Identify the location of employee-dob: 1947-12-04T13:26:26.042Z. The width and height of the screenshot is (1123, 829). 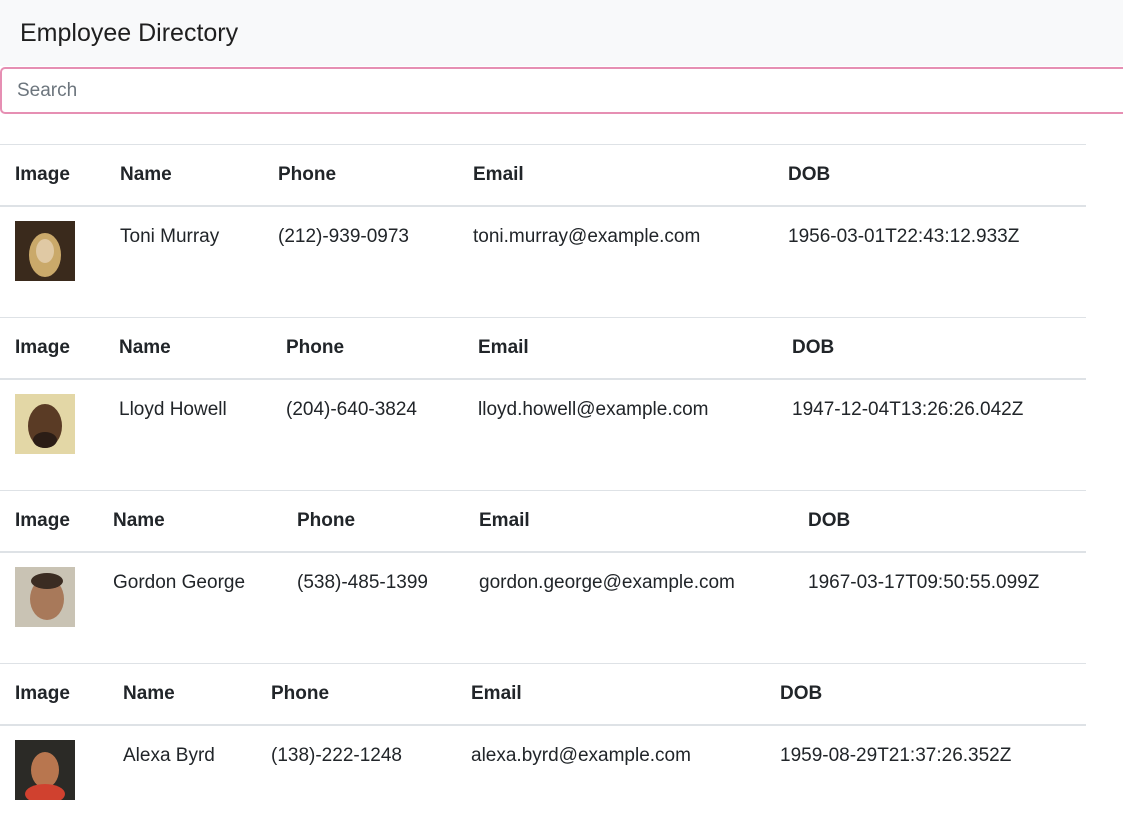
(908, 409).